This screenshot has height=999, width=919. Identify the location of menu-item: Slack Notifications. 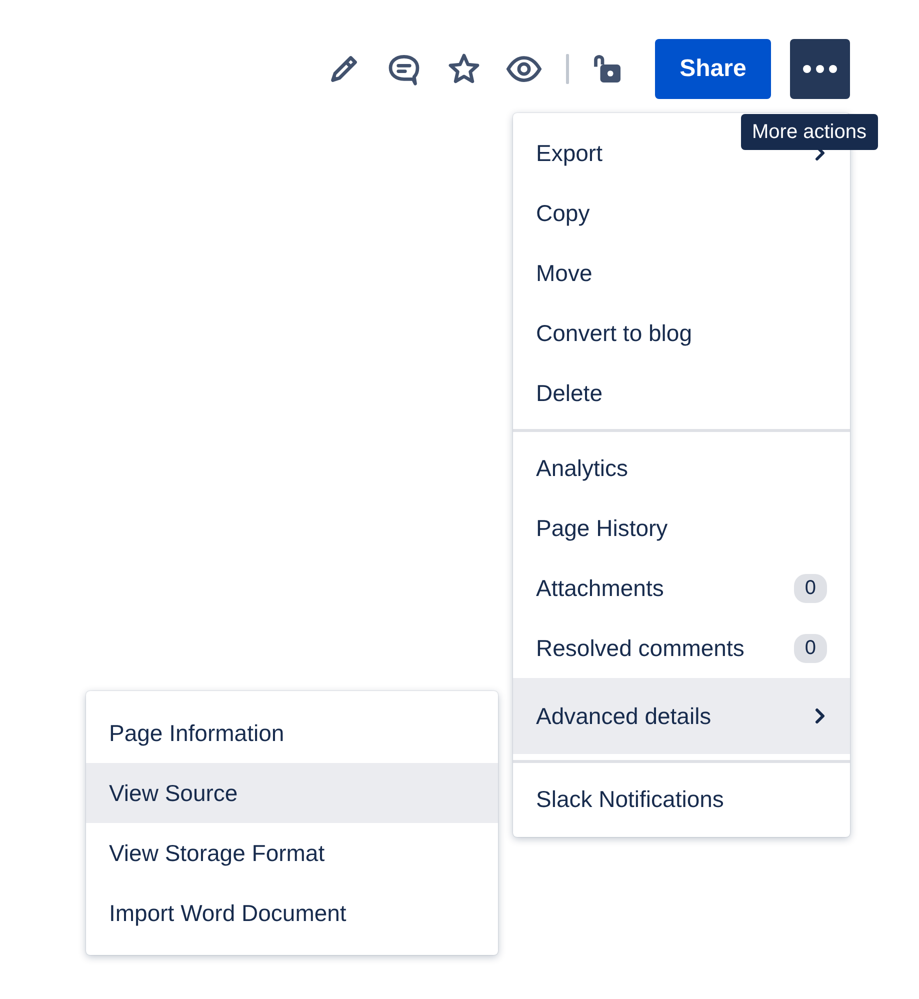
(681, 799).